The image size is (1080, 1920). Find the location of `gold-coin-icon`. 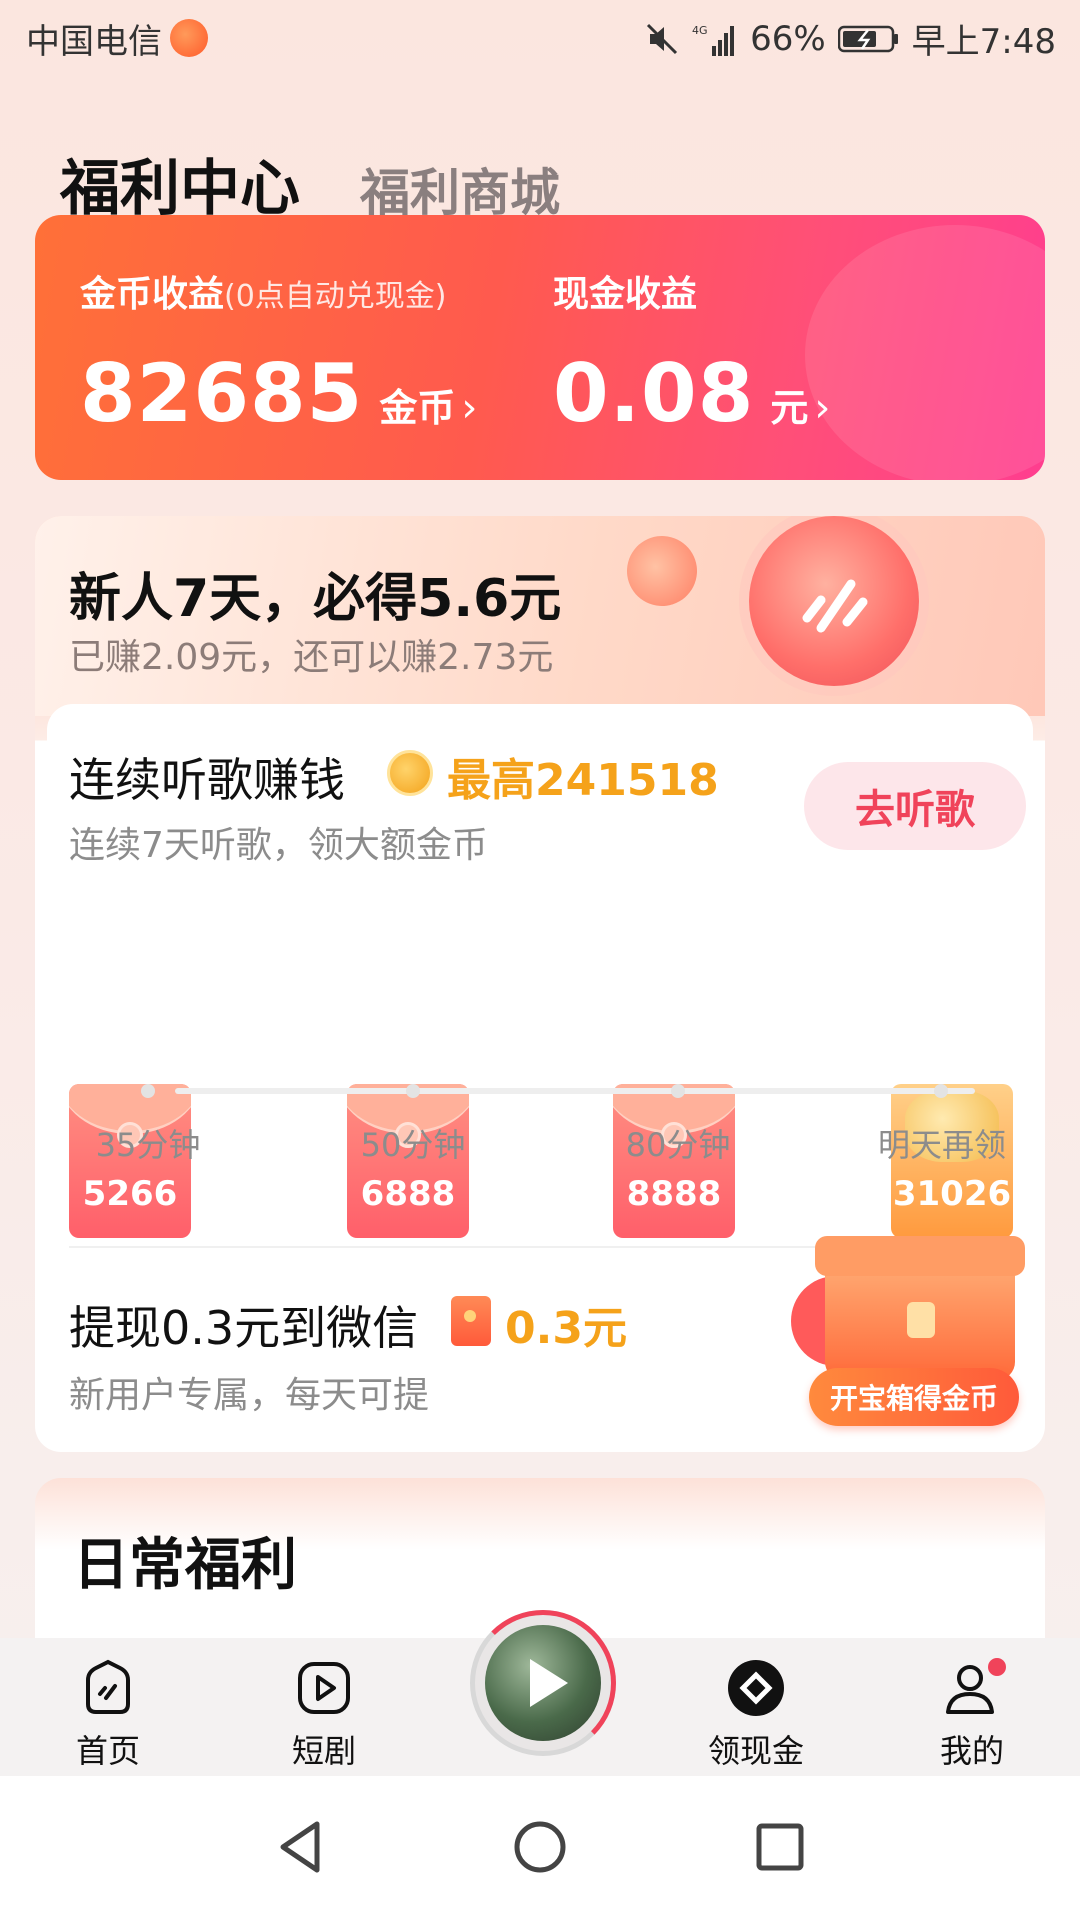

gold-coin-icon is located at coordinates (410, 773).